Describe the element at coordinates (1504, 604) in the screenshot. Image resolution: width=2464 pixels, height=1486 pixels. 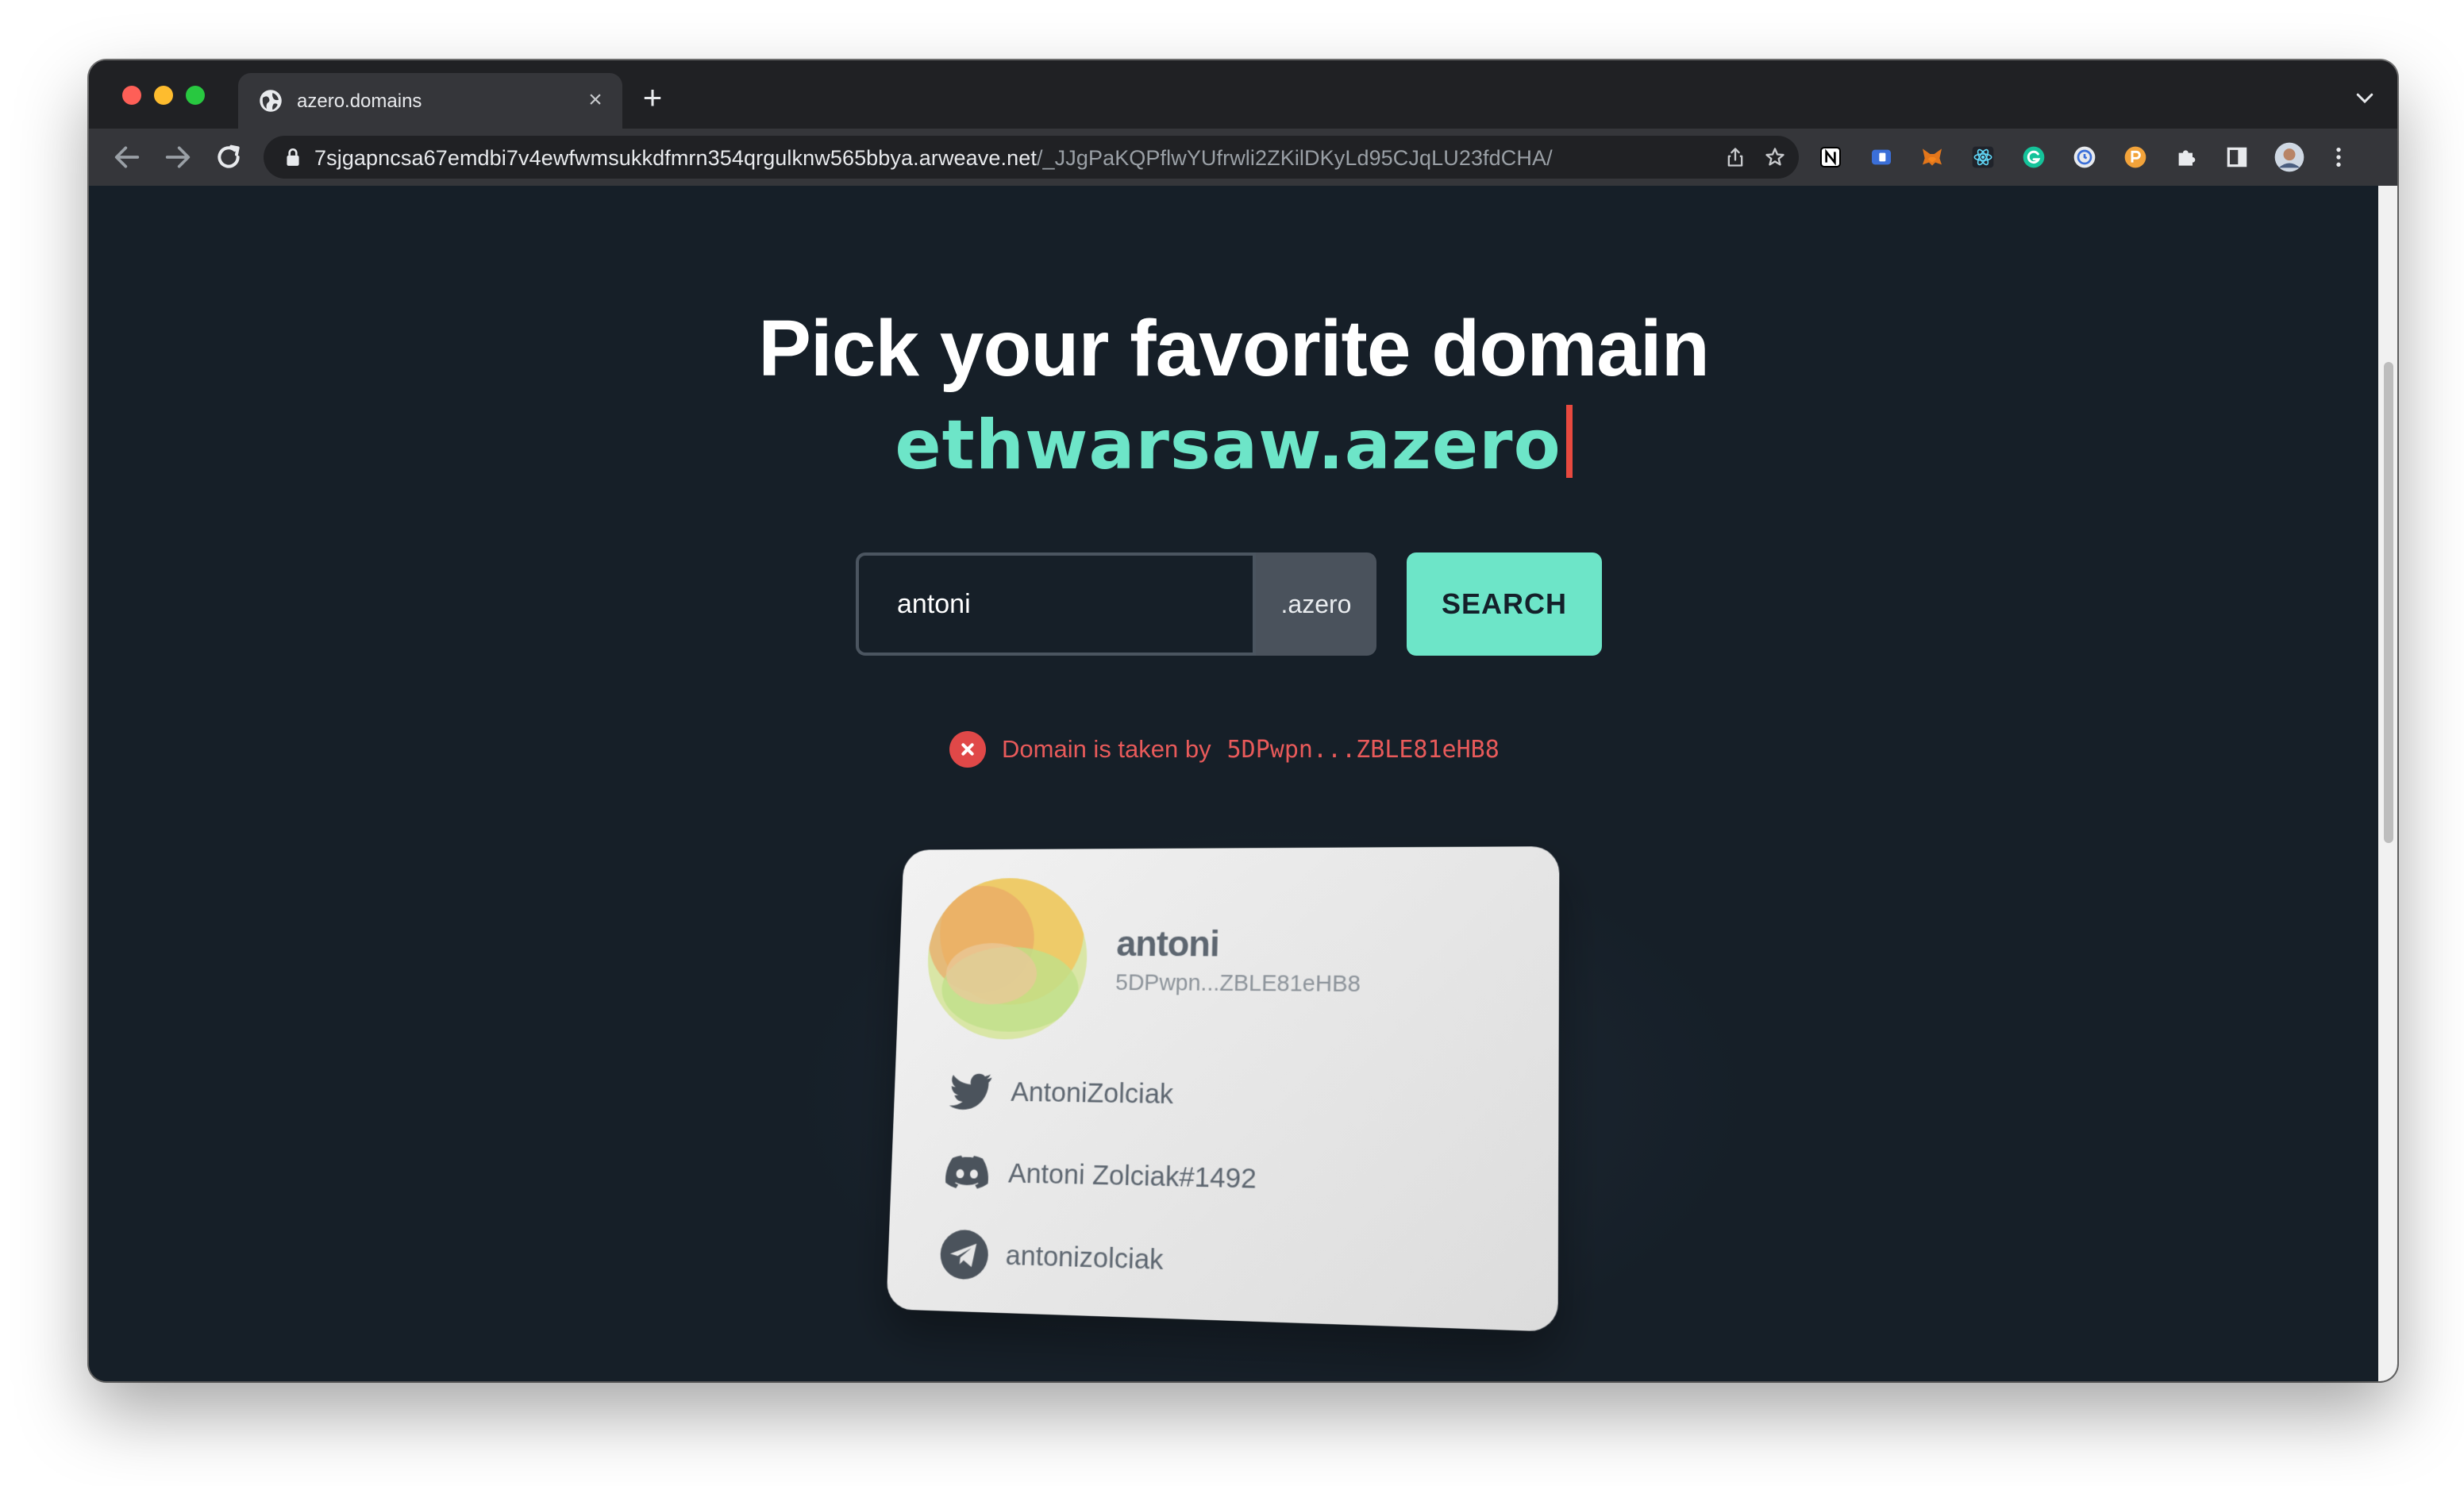
I see `search-button: SEARCH` at that location.